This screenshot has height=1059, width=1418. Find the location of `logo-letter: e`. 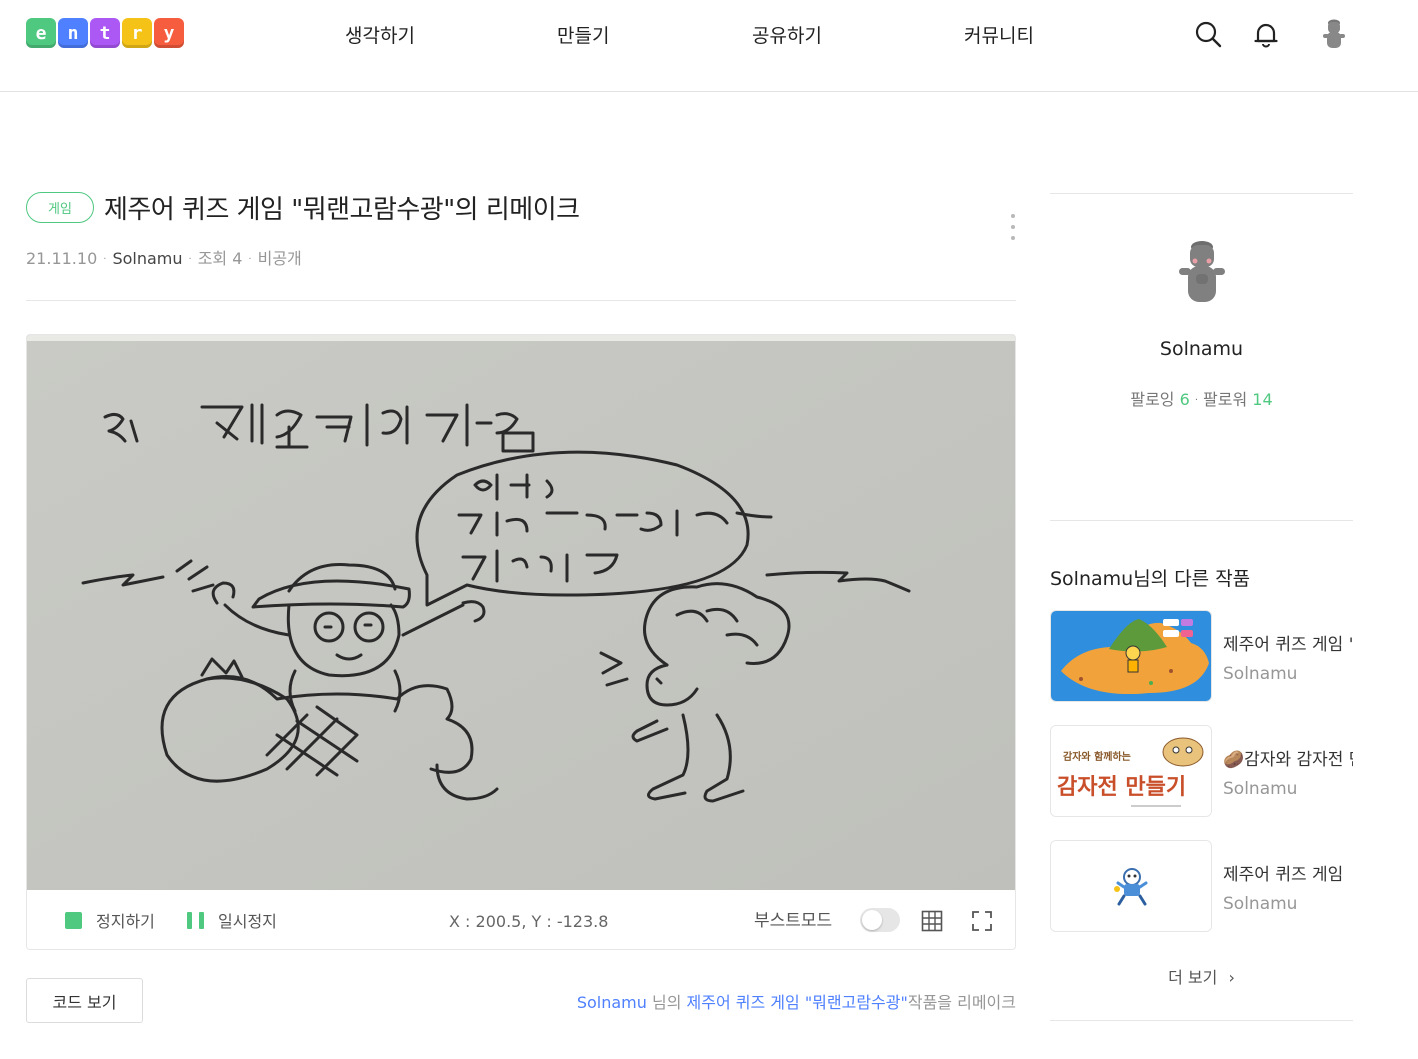

logo-letter: e is located at coordinates (41, 33).